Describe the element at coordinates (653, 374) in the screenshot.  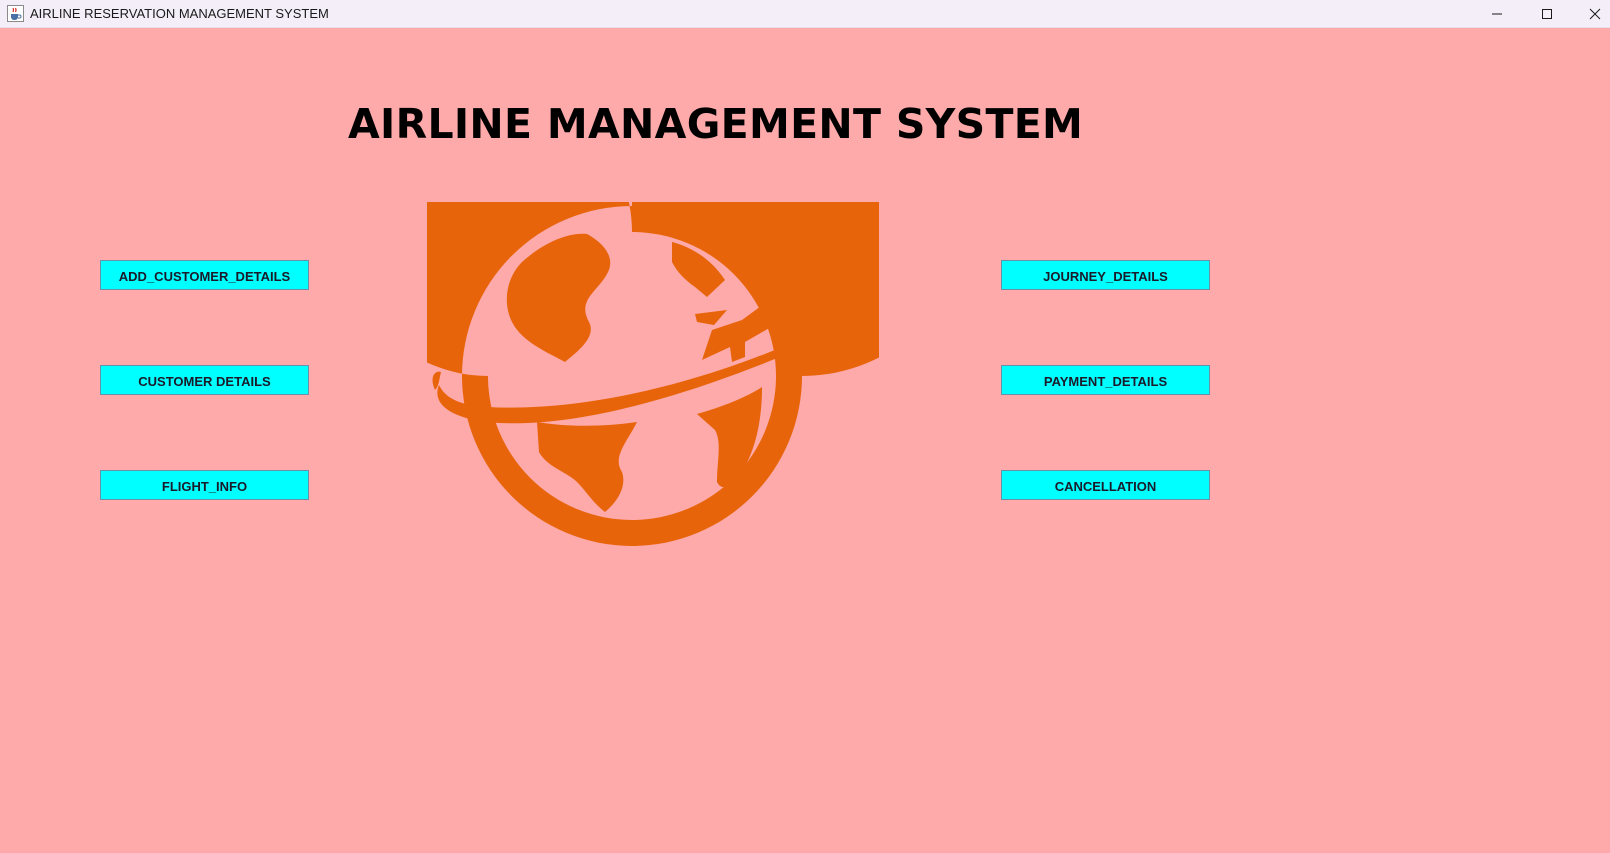
I see `globe-airplane-logo` at that location.